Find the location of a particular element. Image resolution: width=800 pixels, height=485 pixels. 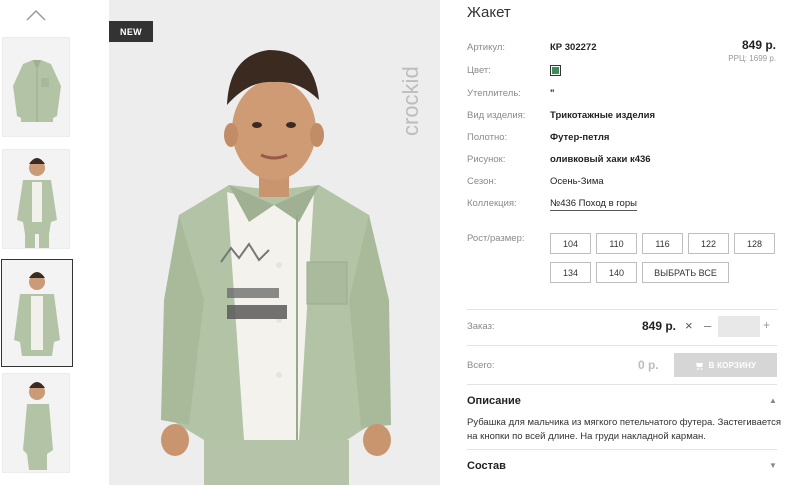

size-option: 110 is located at coordinates (616, 243).